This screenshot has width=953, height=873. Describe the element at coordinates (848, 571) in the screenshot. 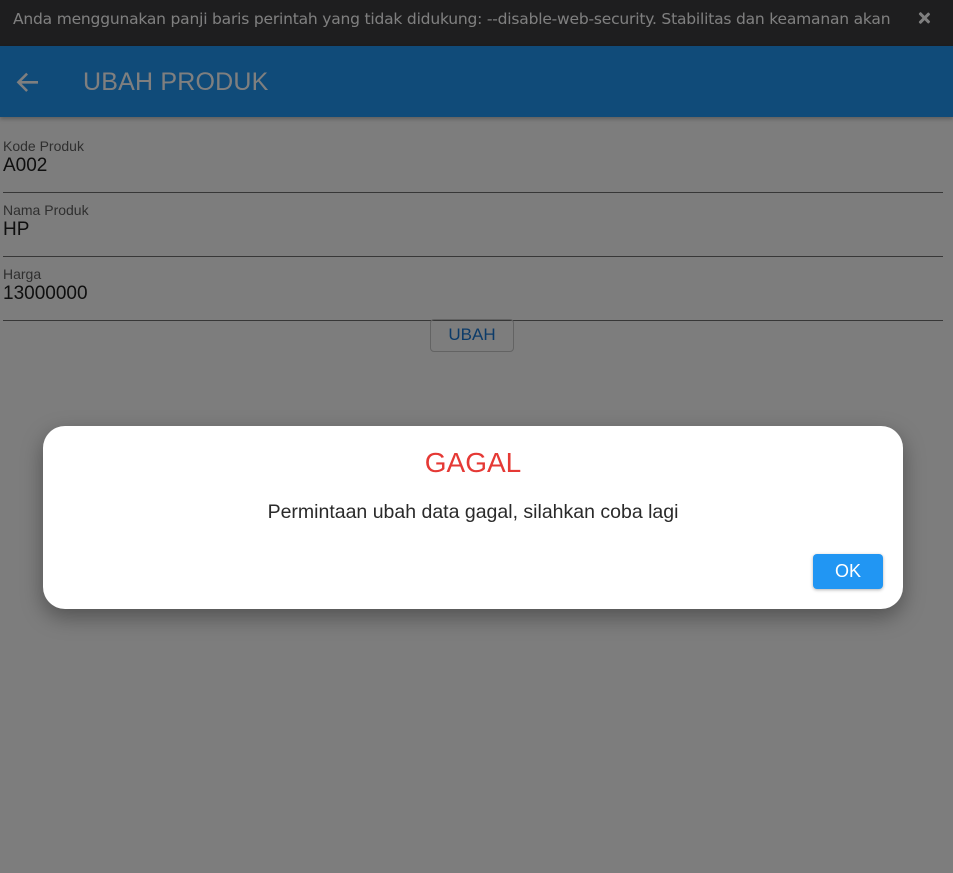

I see `ok-button: OK` at that location.